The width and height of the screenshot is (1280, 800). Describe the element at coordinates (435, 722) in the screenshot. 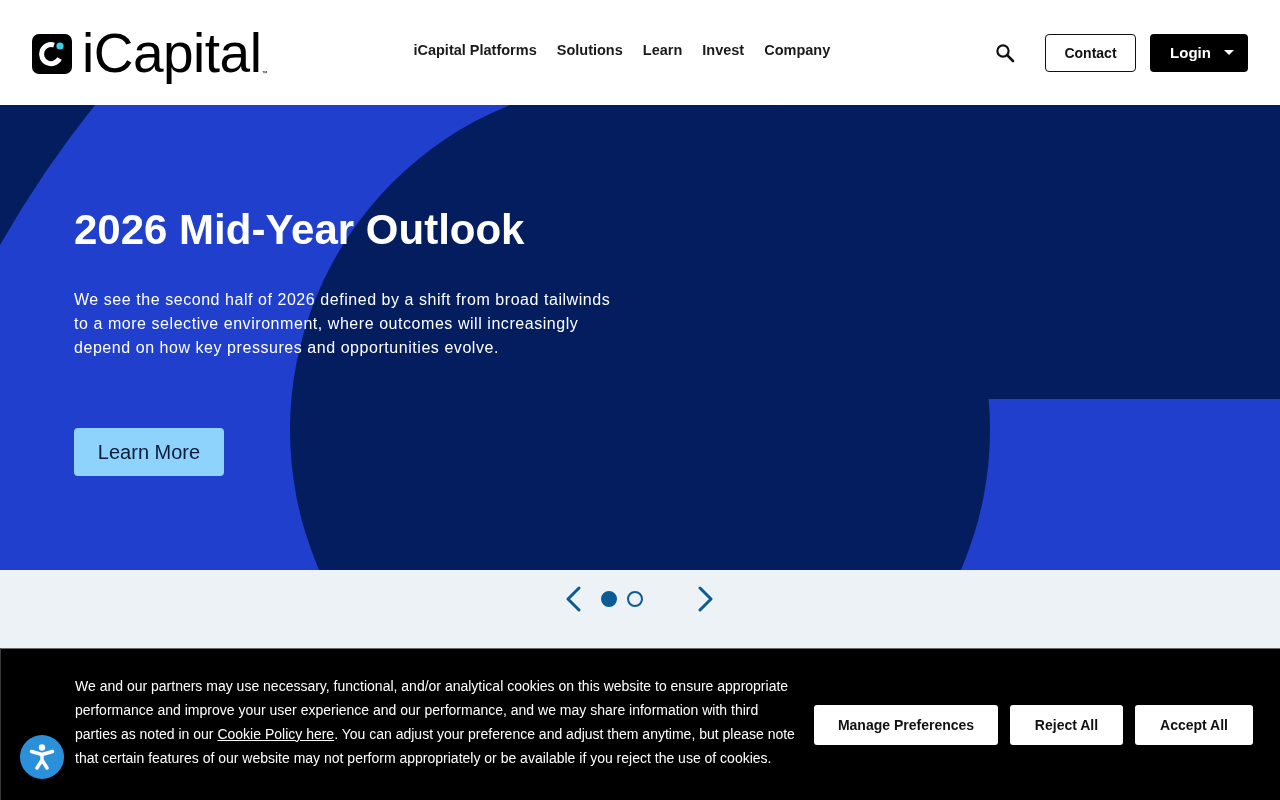

I see `cookie-notice-text: We and our partners may use necessary, functional, and/or analytical cookies on this website to ensure appropriate performance and improve your user experience and our performance, and we may share information with third parties as noted in our Cookie Policy here. You can adjust your preference and adjust them anytime, but please note that certain features of our website may not perform appropriately or be available if you reject the use of cookies.` at that location.